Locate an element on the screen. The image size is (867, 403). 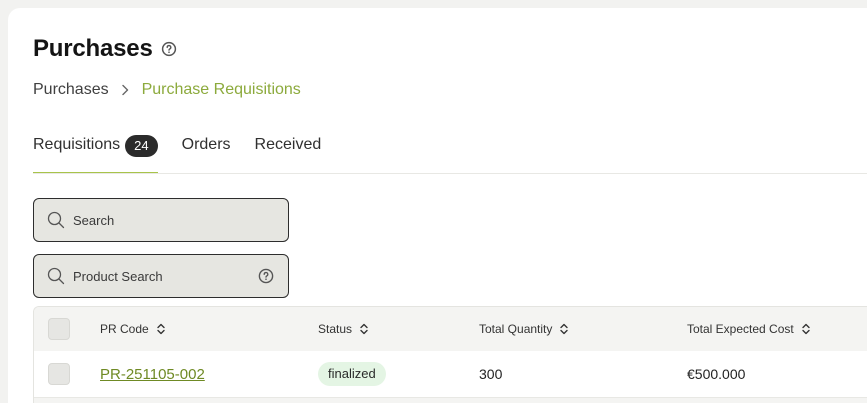
column-label: Status is located at coordinates (335, 329).